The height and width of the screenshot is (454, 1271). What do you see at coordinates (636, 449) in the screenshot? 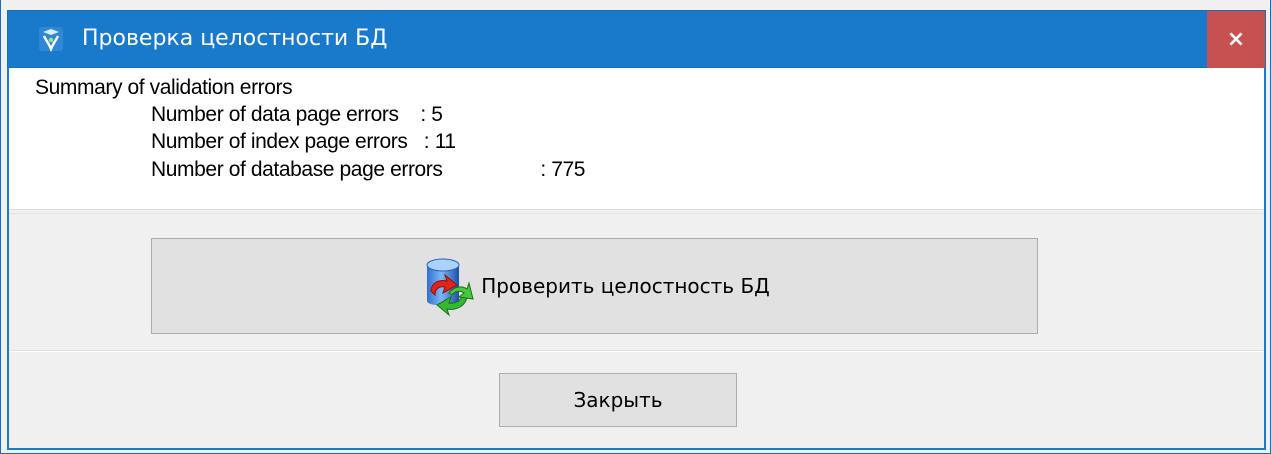
I see `window-frame-bottom` at bounding box center [636, 449].